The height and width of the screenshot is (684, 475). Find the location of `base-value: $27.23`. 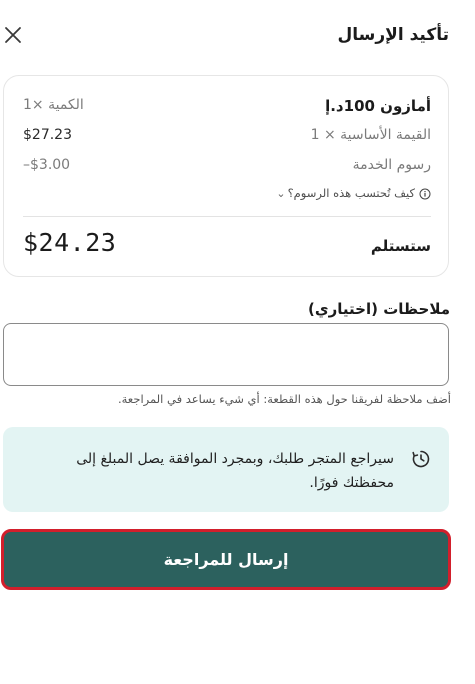

base-value: $27.23 is located at coordinates (47, 135).